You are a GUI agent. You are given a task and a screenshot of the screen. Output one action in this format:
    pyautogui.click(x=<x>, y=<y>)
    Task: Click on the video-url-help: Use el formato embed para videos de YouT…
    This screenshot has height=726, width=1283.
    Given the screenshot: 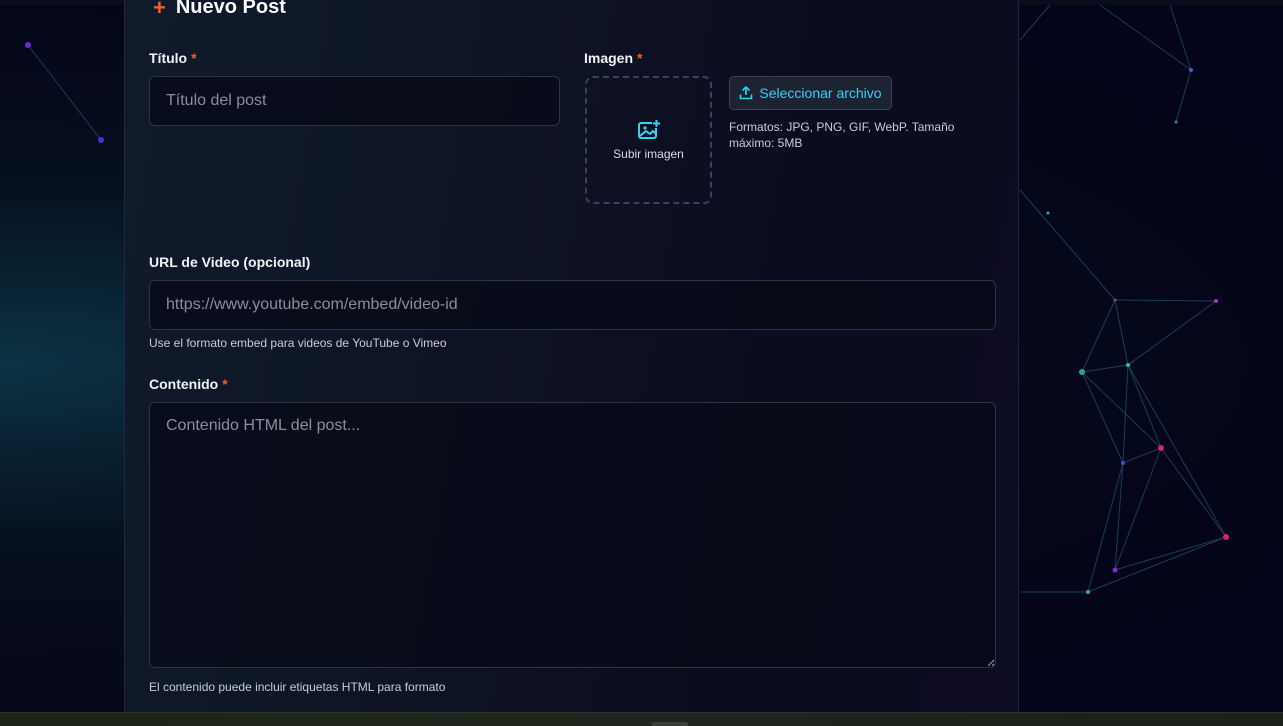 What is the action you would take?
    pyautogui.click(x=298, y=343)
    